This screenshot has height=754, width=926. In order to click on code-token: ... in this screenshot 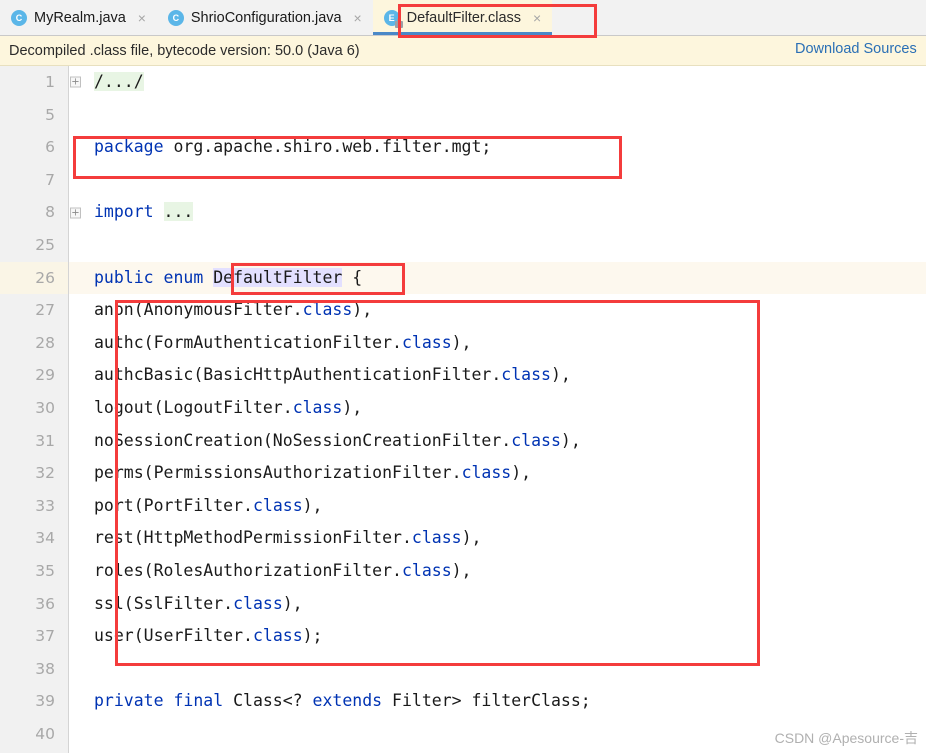, I will do `click(178, 212)`.